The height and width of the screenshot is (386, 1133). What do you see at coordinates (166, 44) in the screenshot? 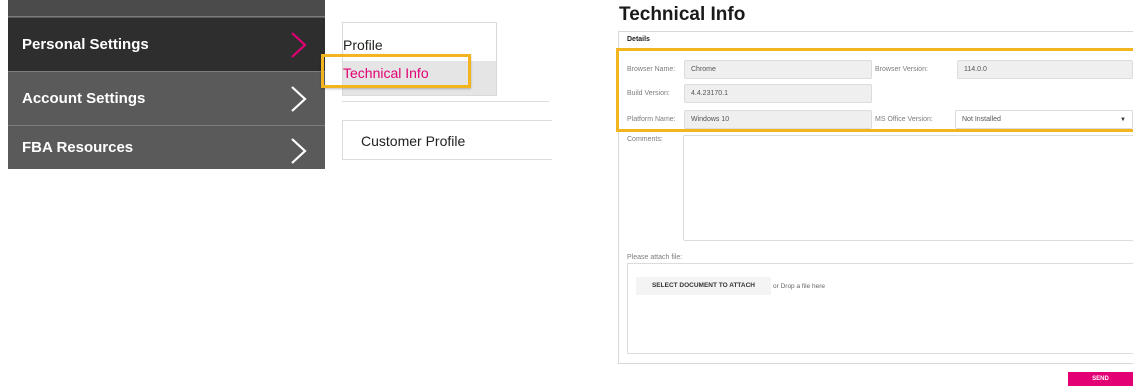
I see `sidebar-item-personal-settings: Personal Settings` at bounding box center [166, 44].